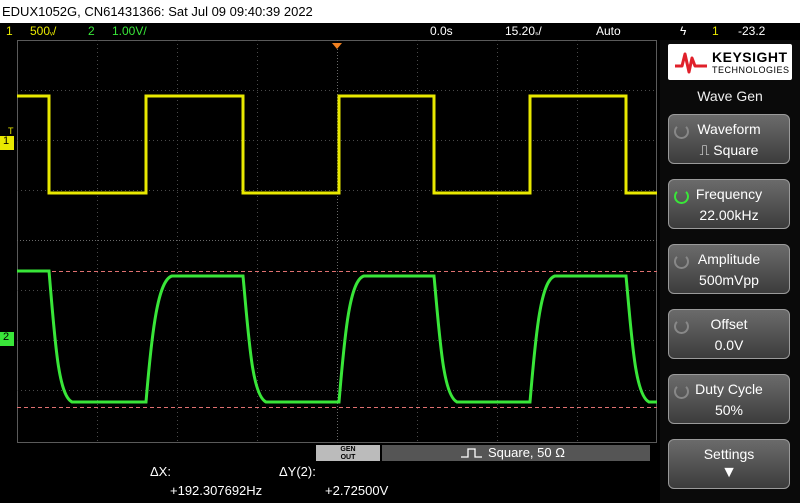 The width and height of the screenshot is (800, 503). I want to click on ch1-marker-label: 1, so click(6, 141).